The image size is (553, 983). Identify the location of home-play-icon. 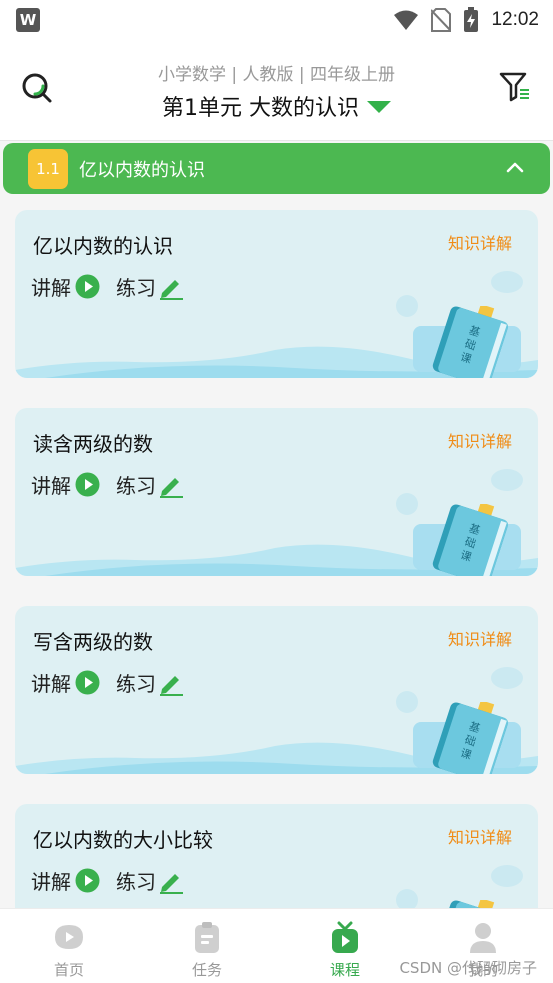
(69, 937).